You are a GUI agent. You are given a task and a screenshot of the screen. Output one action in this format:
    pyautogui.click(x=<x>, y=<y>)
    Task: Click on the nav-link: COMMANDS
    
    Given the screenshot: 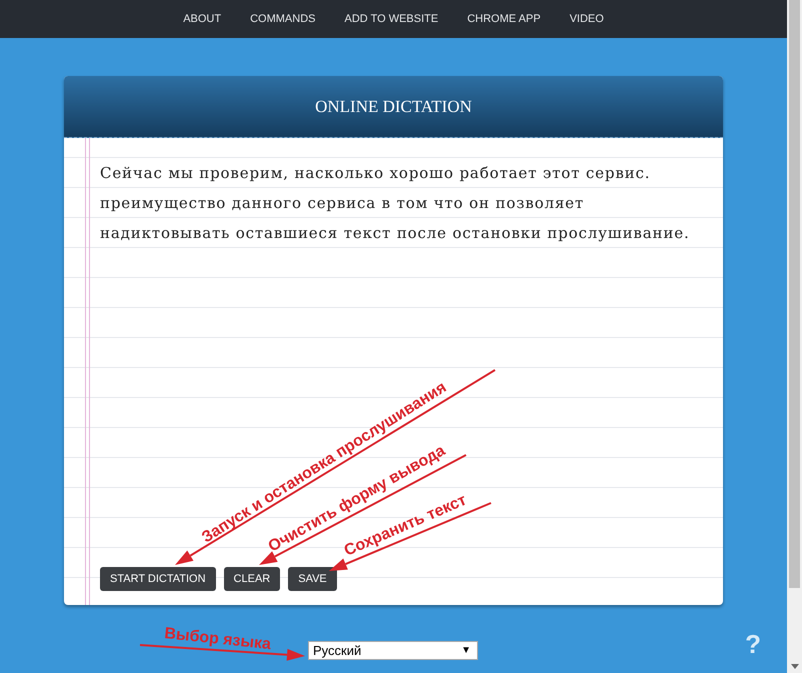 What is the action you would take?
    pyautogui.click(x=283, y=19)
    